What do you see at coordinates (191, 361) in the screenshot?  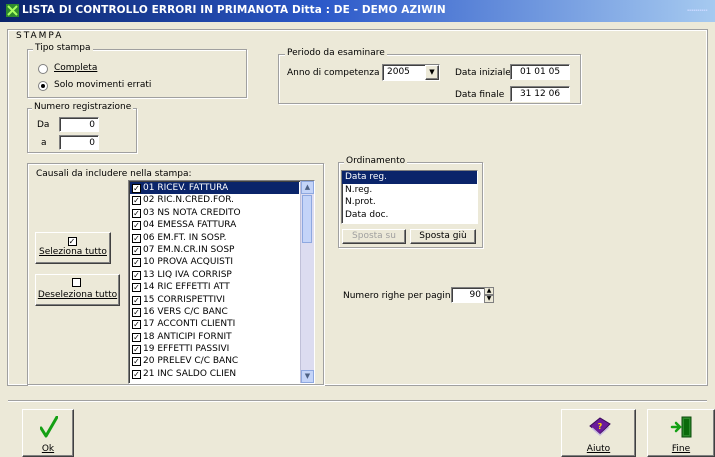 I see `list-item-label: 20 PRELEV C/C BANC` at bounding box center [191, 361].